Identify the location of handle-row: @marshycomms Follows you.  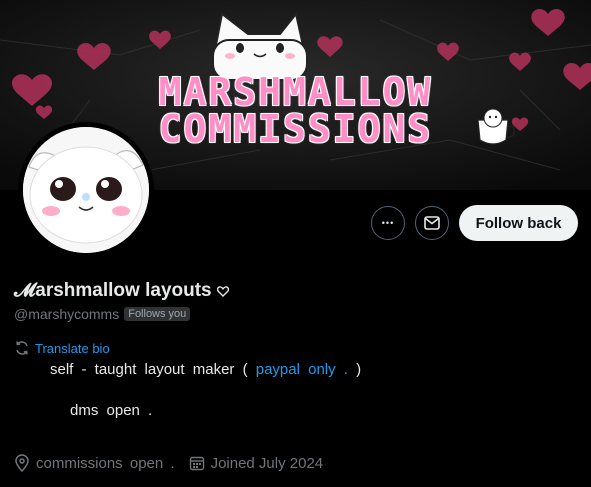
(102, 314).